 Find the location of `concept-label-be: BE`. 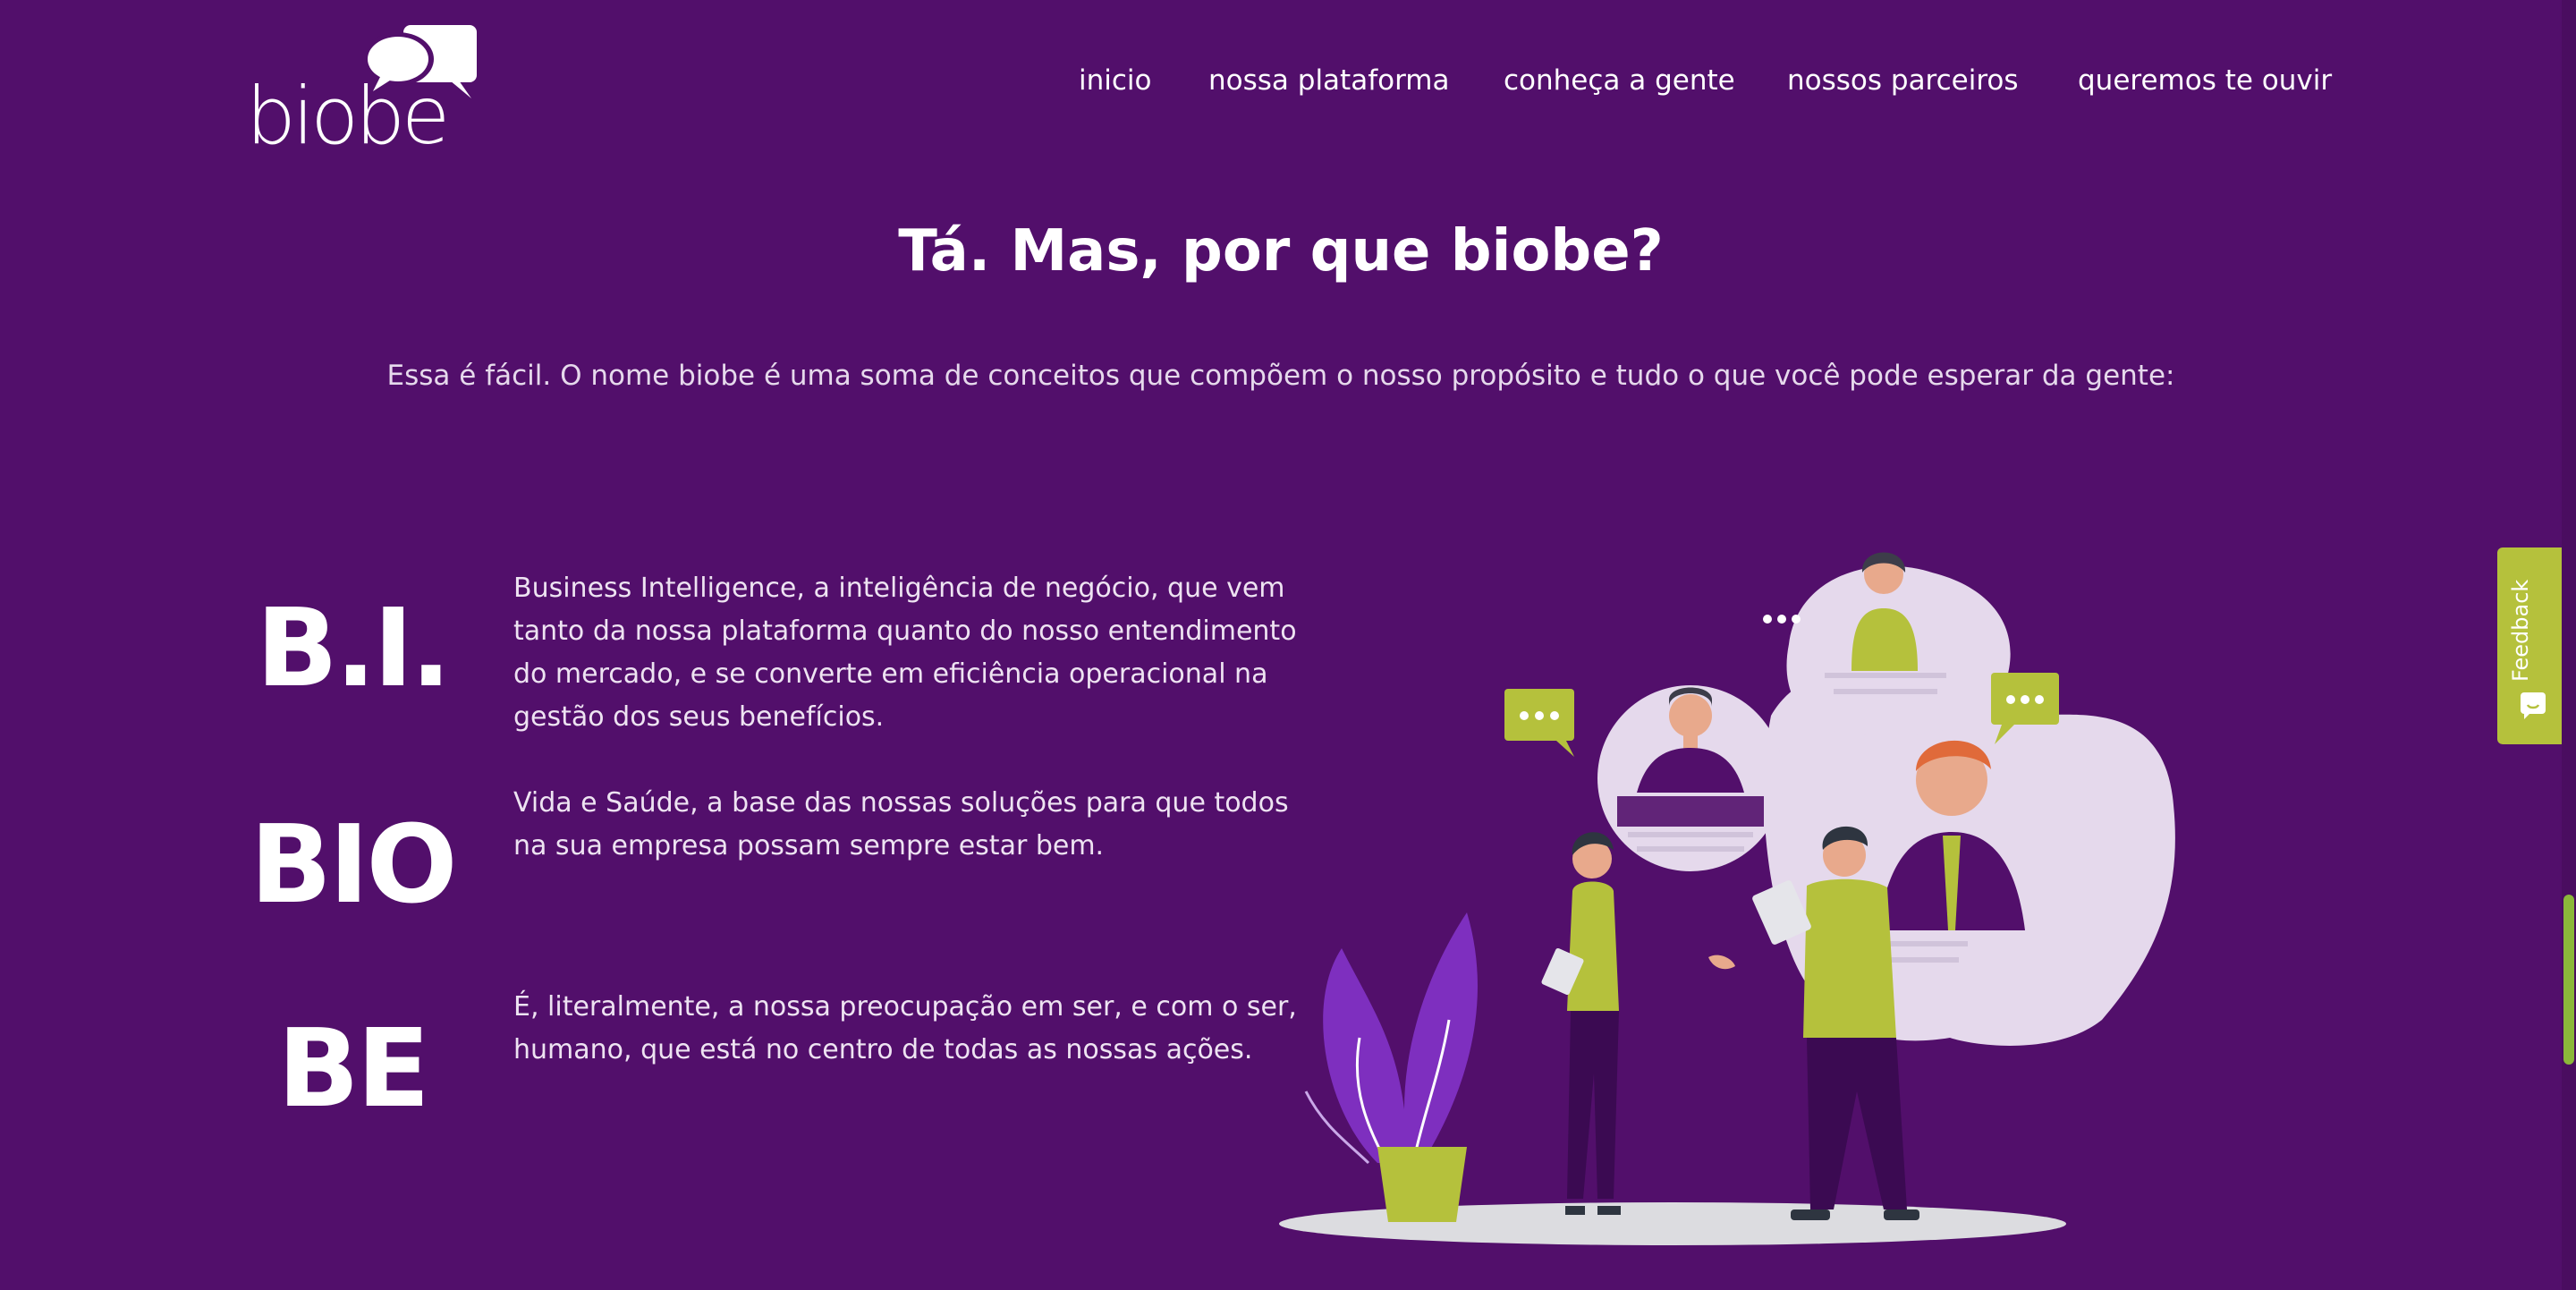

concept-label-be: BE is located at coordinates (353, 1069).